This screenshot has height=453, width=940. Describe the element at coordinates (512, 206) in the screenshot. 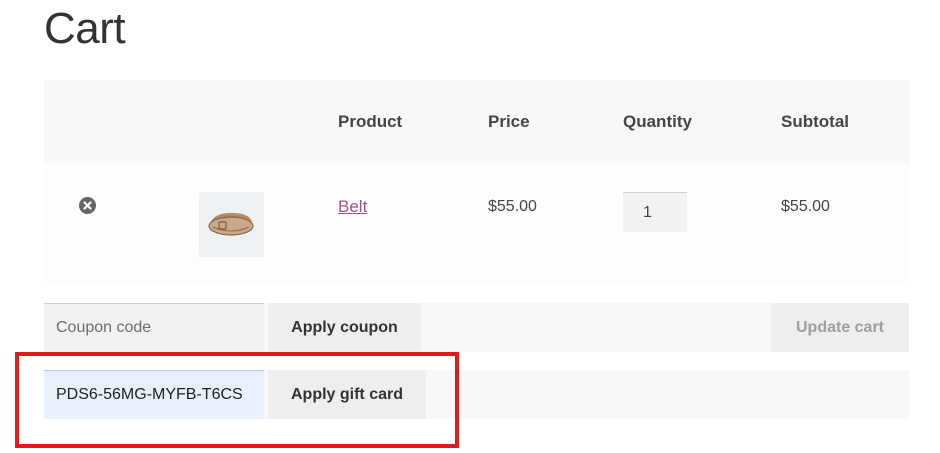

I see `price-value: $55.00` at that location.